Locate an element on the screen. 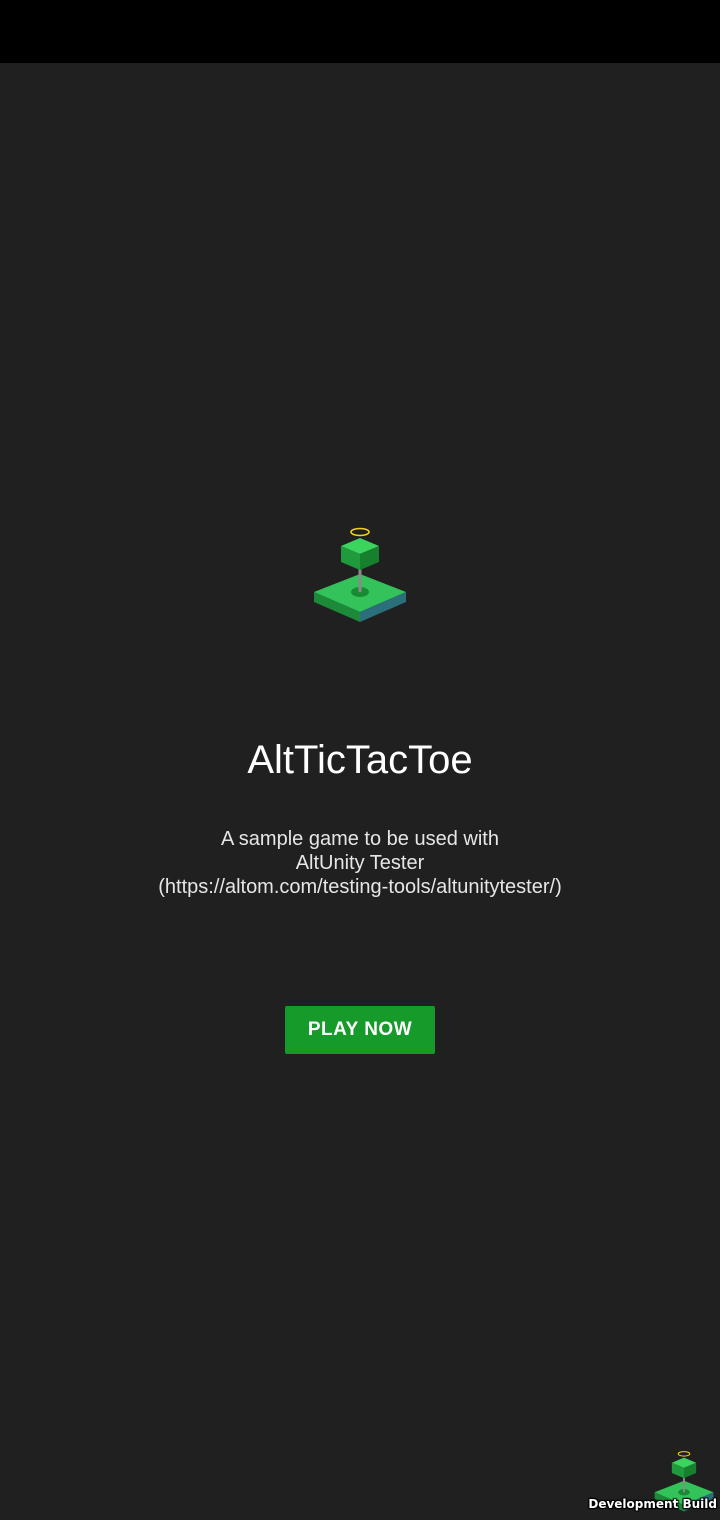 The width and height of the screenshot is (720, 1520). description-line: AltUnity Tester is located at coordinates (360, 863).